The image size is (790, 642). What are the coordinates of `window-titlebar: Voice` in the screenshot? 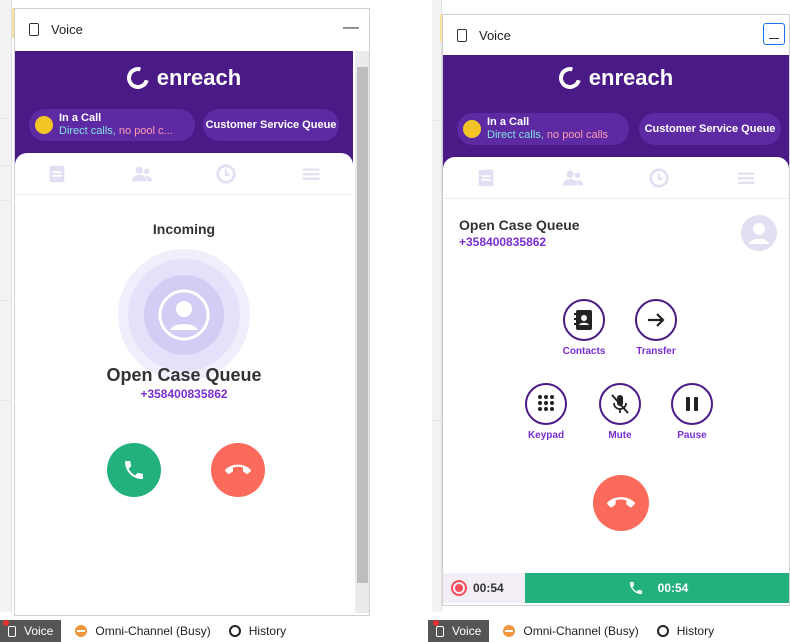 It's located at (616, 35).